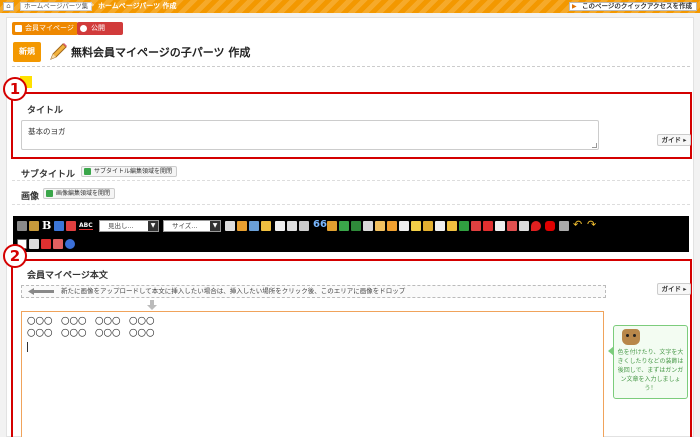  What do you see at coordinates (476, 226) in the screenshot?
I see `horizontal-rule-icon` at bounding box center [476, 226].